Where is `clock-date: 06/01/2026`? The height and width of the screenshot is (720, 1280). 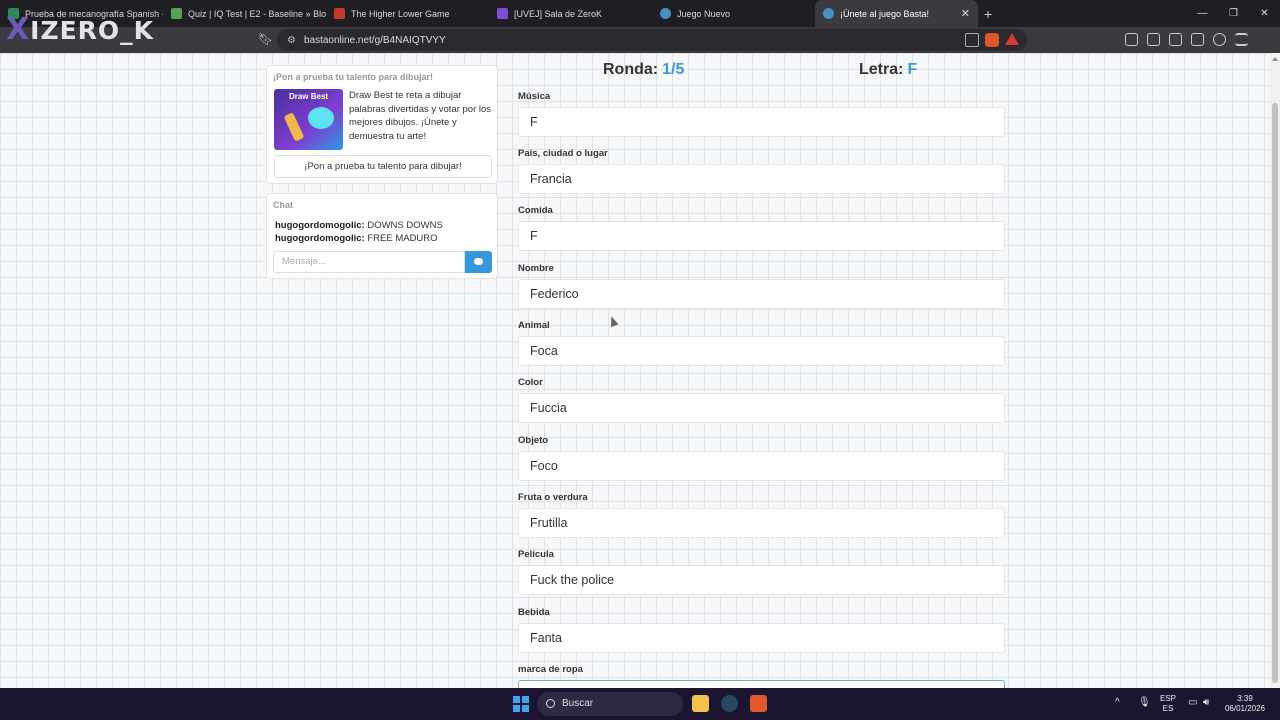 clock-date: 06/01/2026 is located at coordinates (1245, 708).